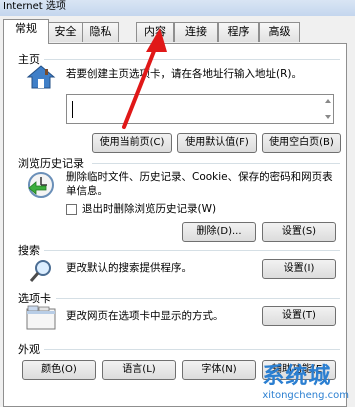 The width and height of the screenshot is (355, 407). Describe the element at coordinates (305, 395) in the screenshot. I see `watermark-subtitle: xitongcheng.com` at that location.